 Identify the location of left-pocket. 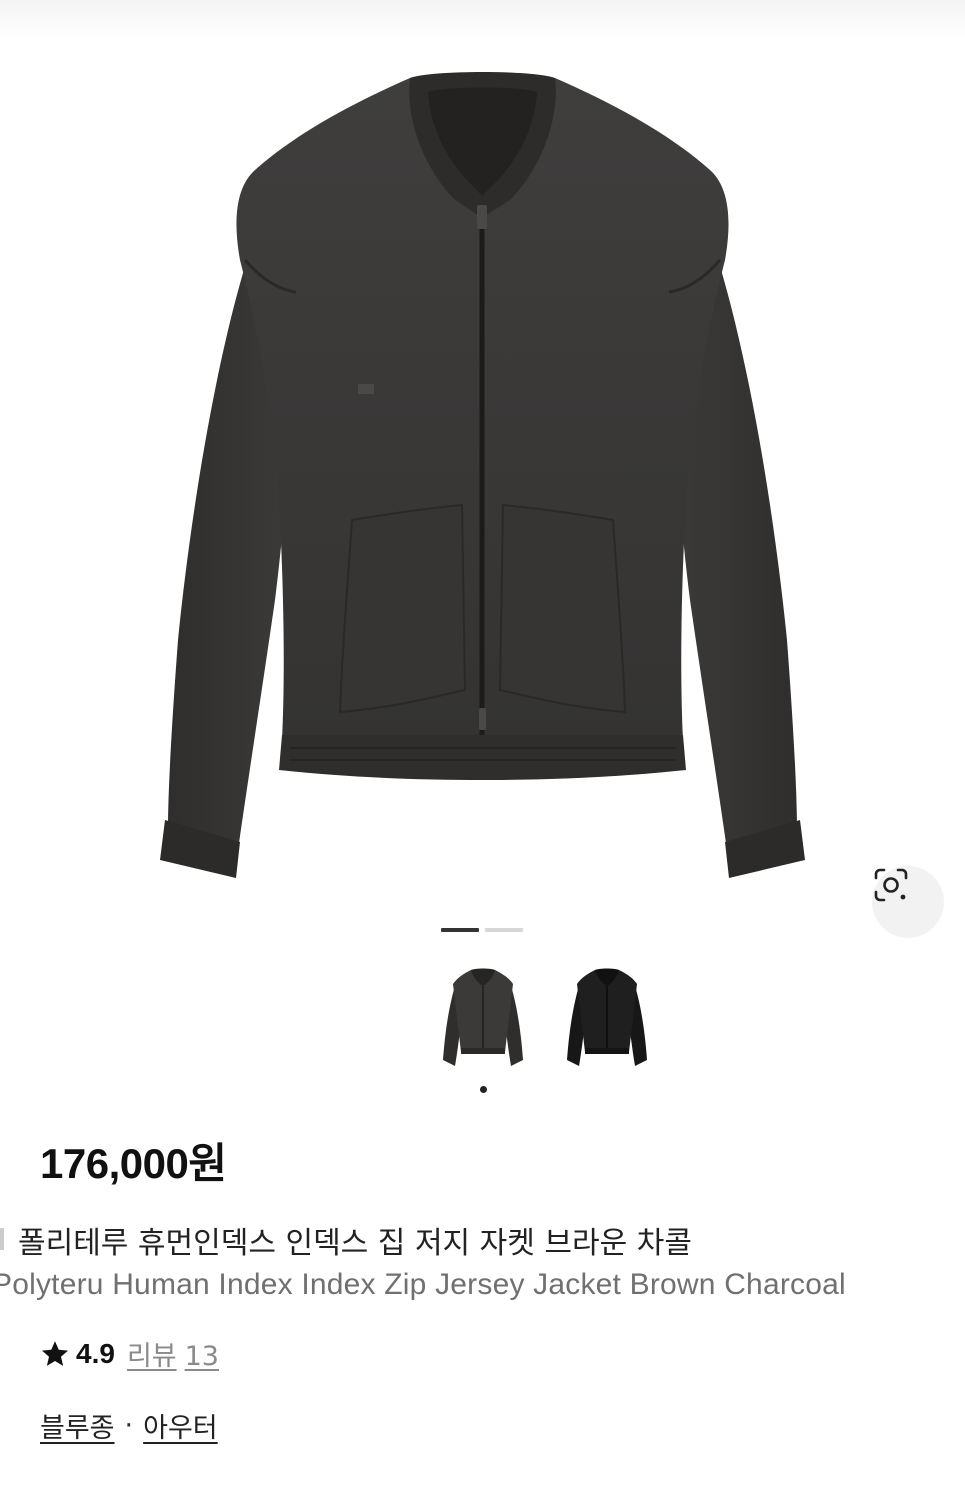
(402, 608).